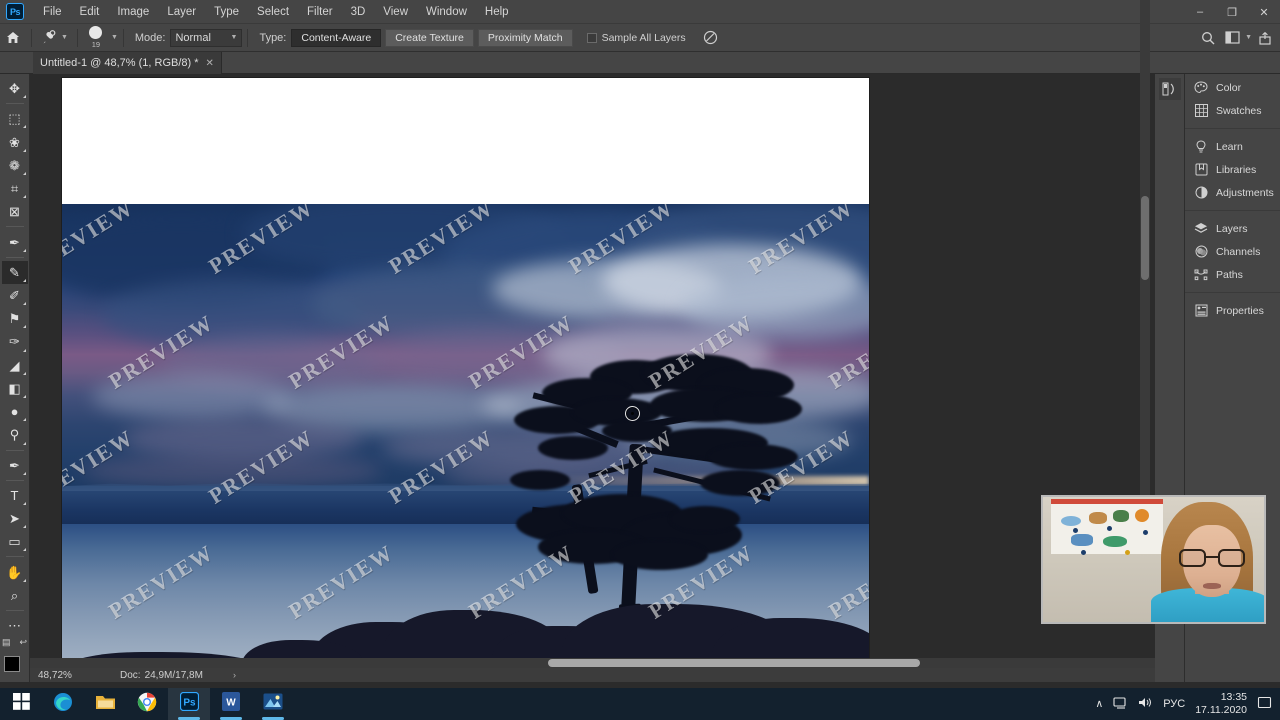 The width and height of the screenshot is (1280, 720). I want to click on home-icon, so click(13, 37).